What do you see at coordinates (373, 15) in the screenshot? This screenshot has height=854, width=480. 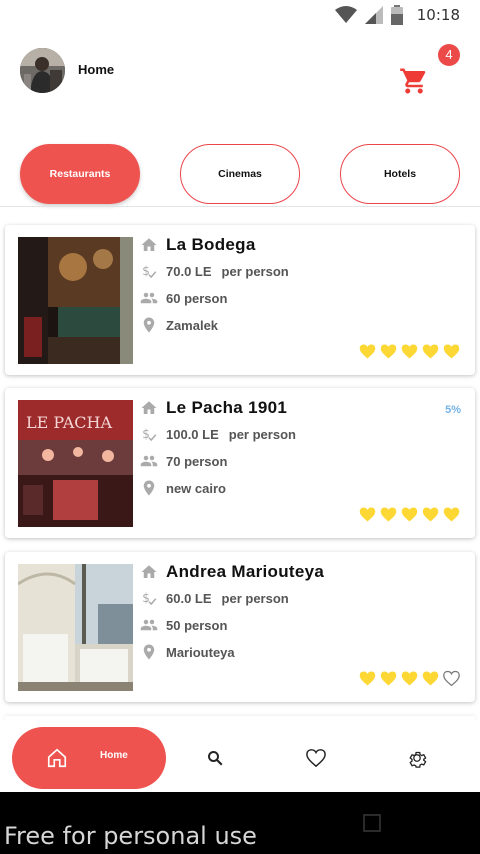 I see `signal-icon` at bounding box center [373, 15].